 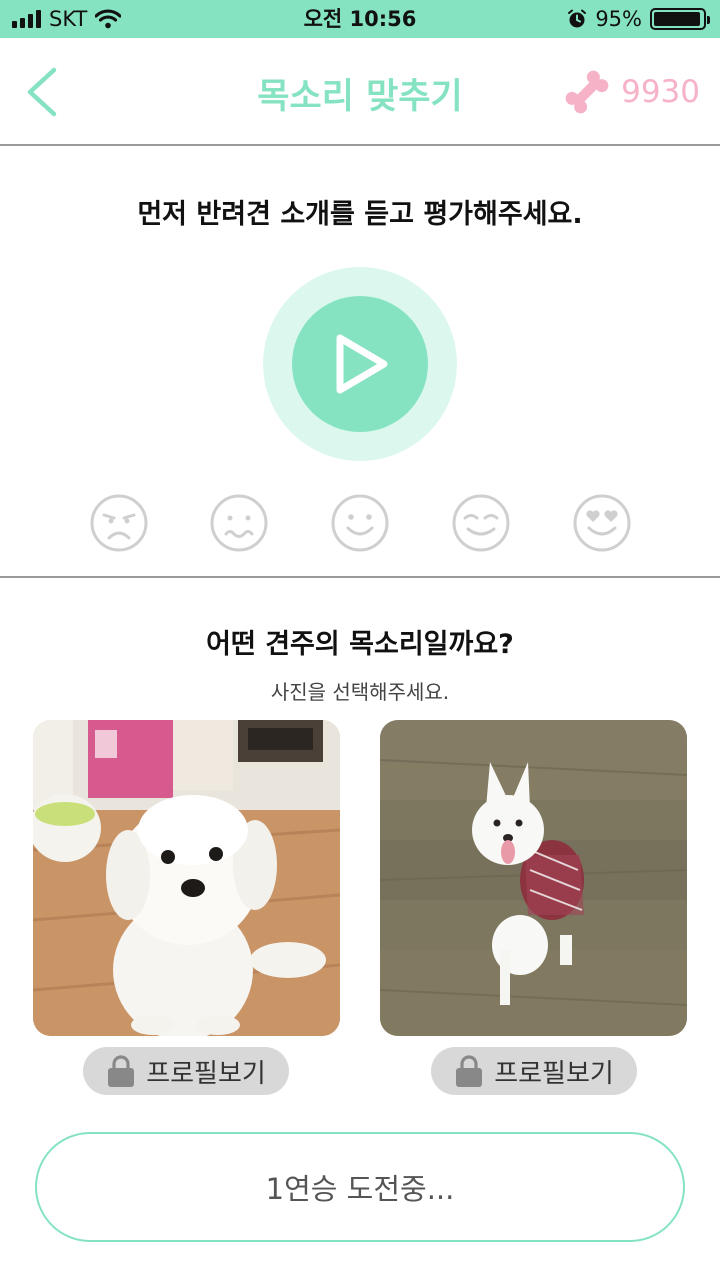 I want to click on rating-love-button, so click(x=602, y=523).